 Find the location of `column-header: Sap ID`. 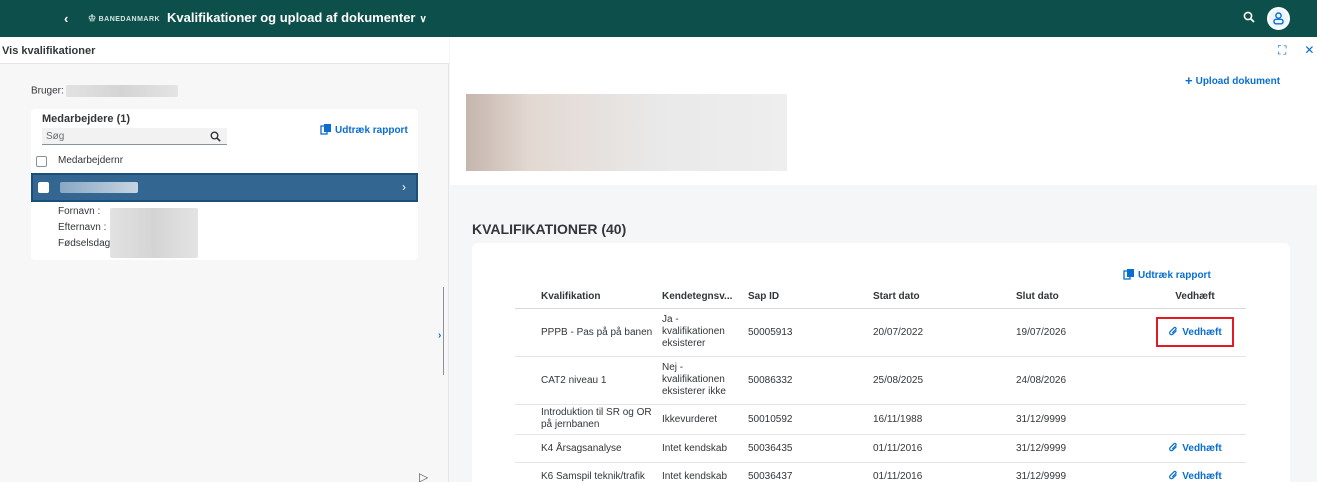

column-header: Sap ID is located at coordinates (808, 297).